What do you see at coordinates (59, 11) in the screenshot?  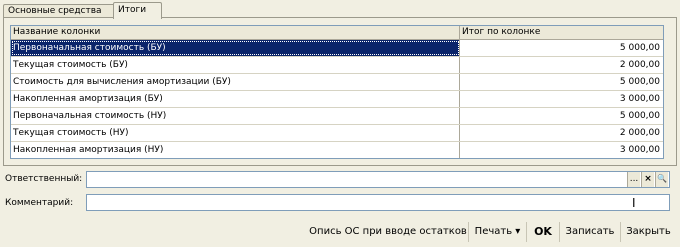 I see `tab-fixed-assets: Основные средства` at bounding box center [59, 11].